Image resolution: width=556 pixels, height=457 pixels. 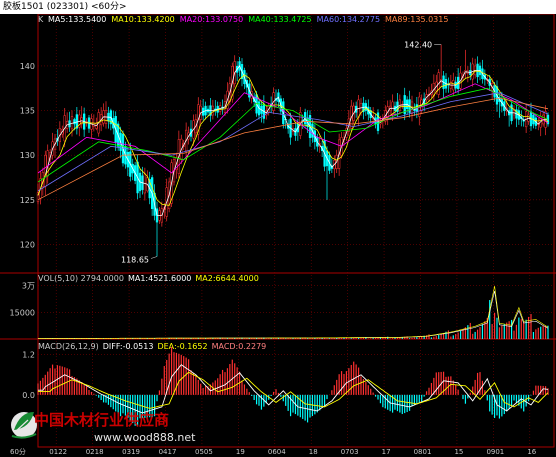 I want to click on x-tick-label: 60分, so click(x=18, y=451).